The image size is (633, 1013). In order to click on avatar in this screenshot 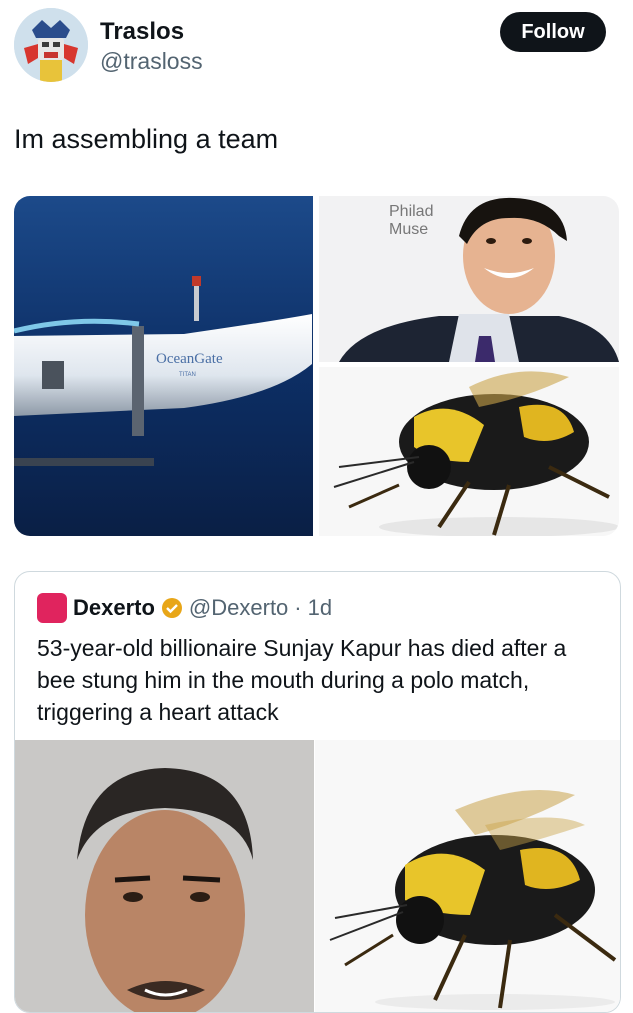, I will do `click(51, 45)`.